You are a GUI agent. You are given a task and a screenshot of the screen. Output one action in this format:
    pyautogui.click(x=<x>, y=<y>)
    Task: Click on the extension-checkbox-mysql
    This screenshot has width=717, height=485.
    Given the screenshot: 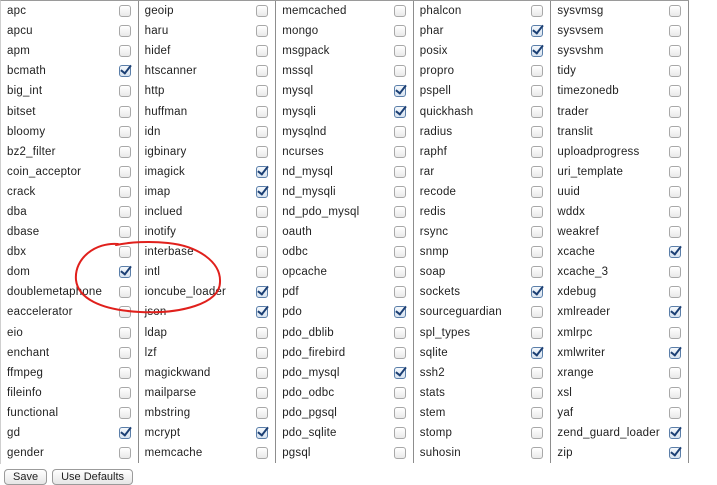 What is the action you would take?
    pyautogui.click(x=399, y=91)
    